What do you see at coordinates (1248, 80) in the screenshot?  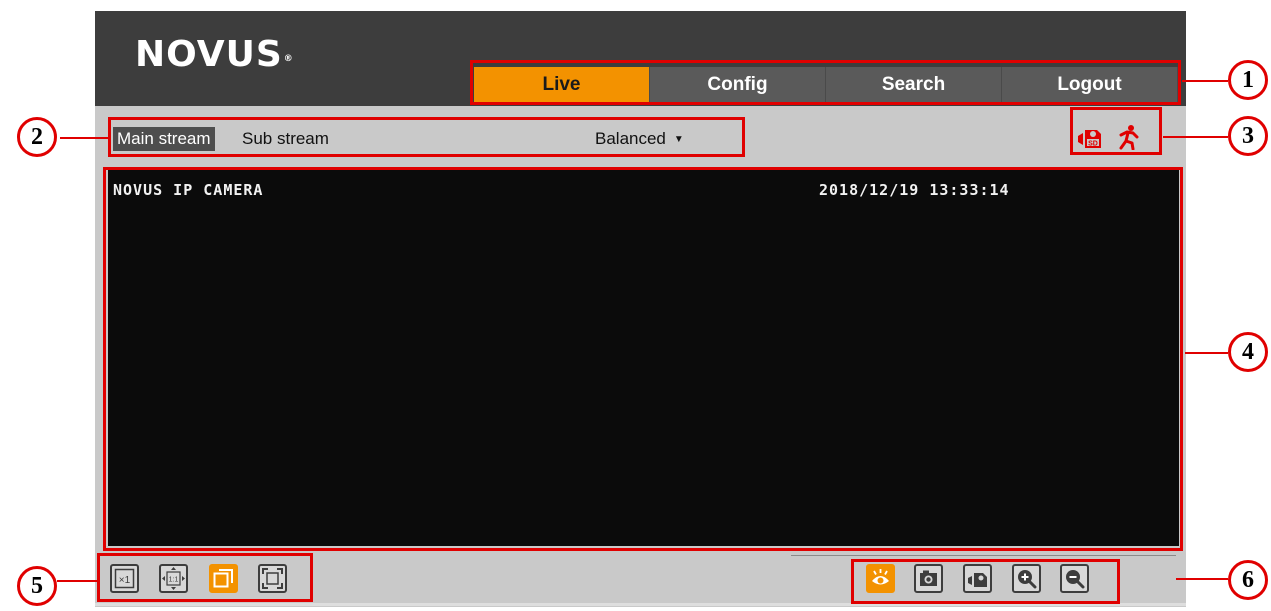 I see `callout-number-1: 1` at bounding box center [1248, 80].